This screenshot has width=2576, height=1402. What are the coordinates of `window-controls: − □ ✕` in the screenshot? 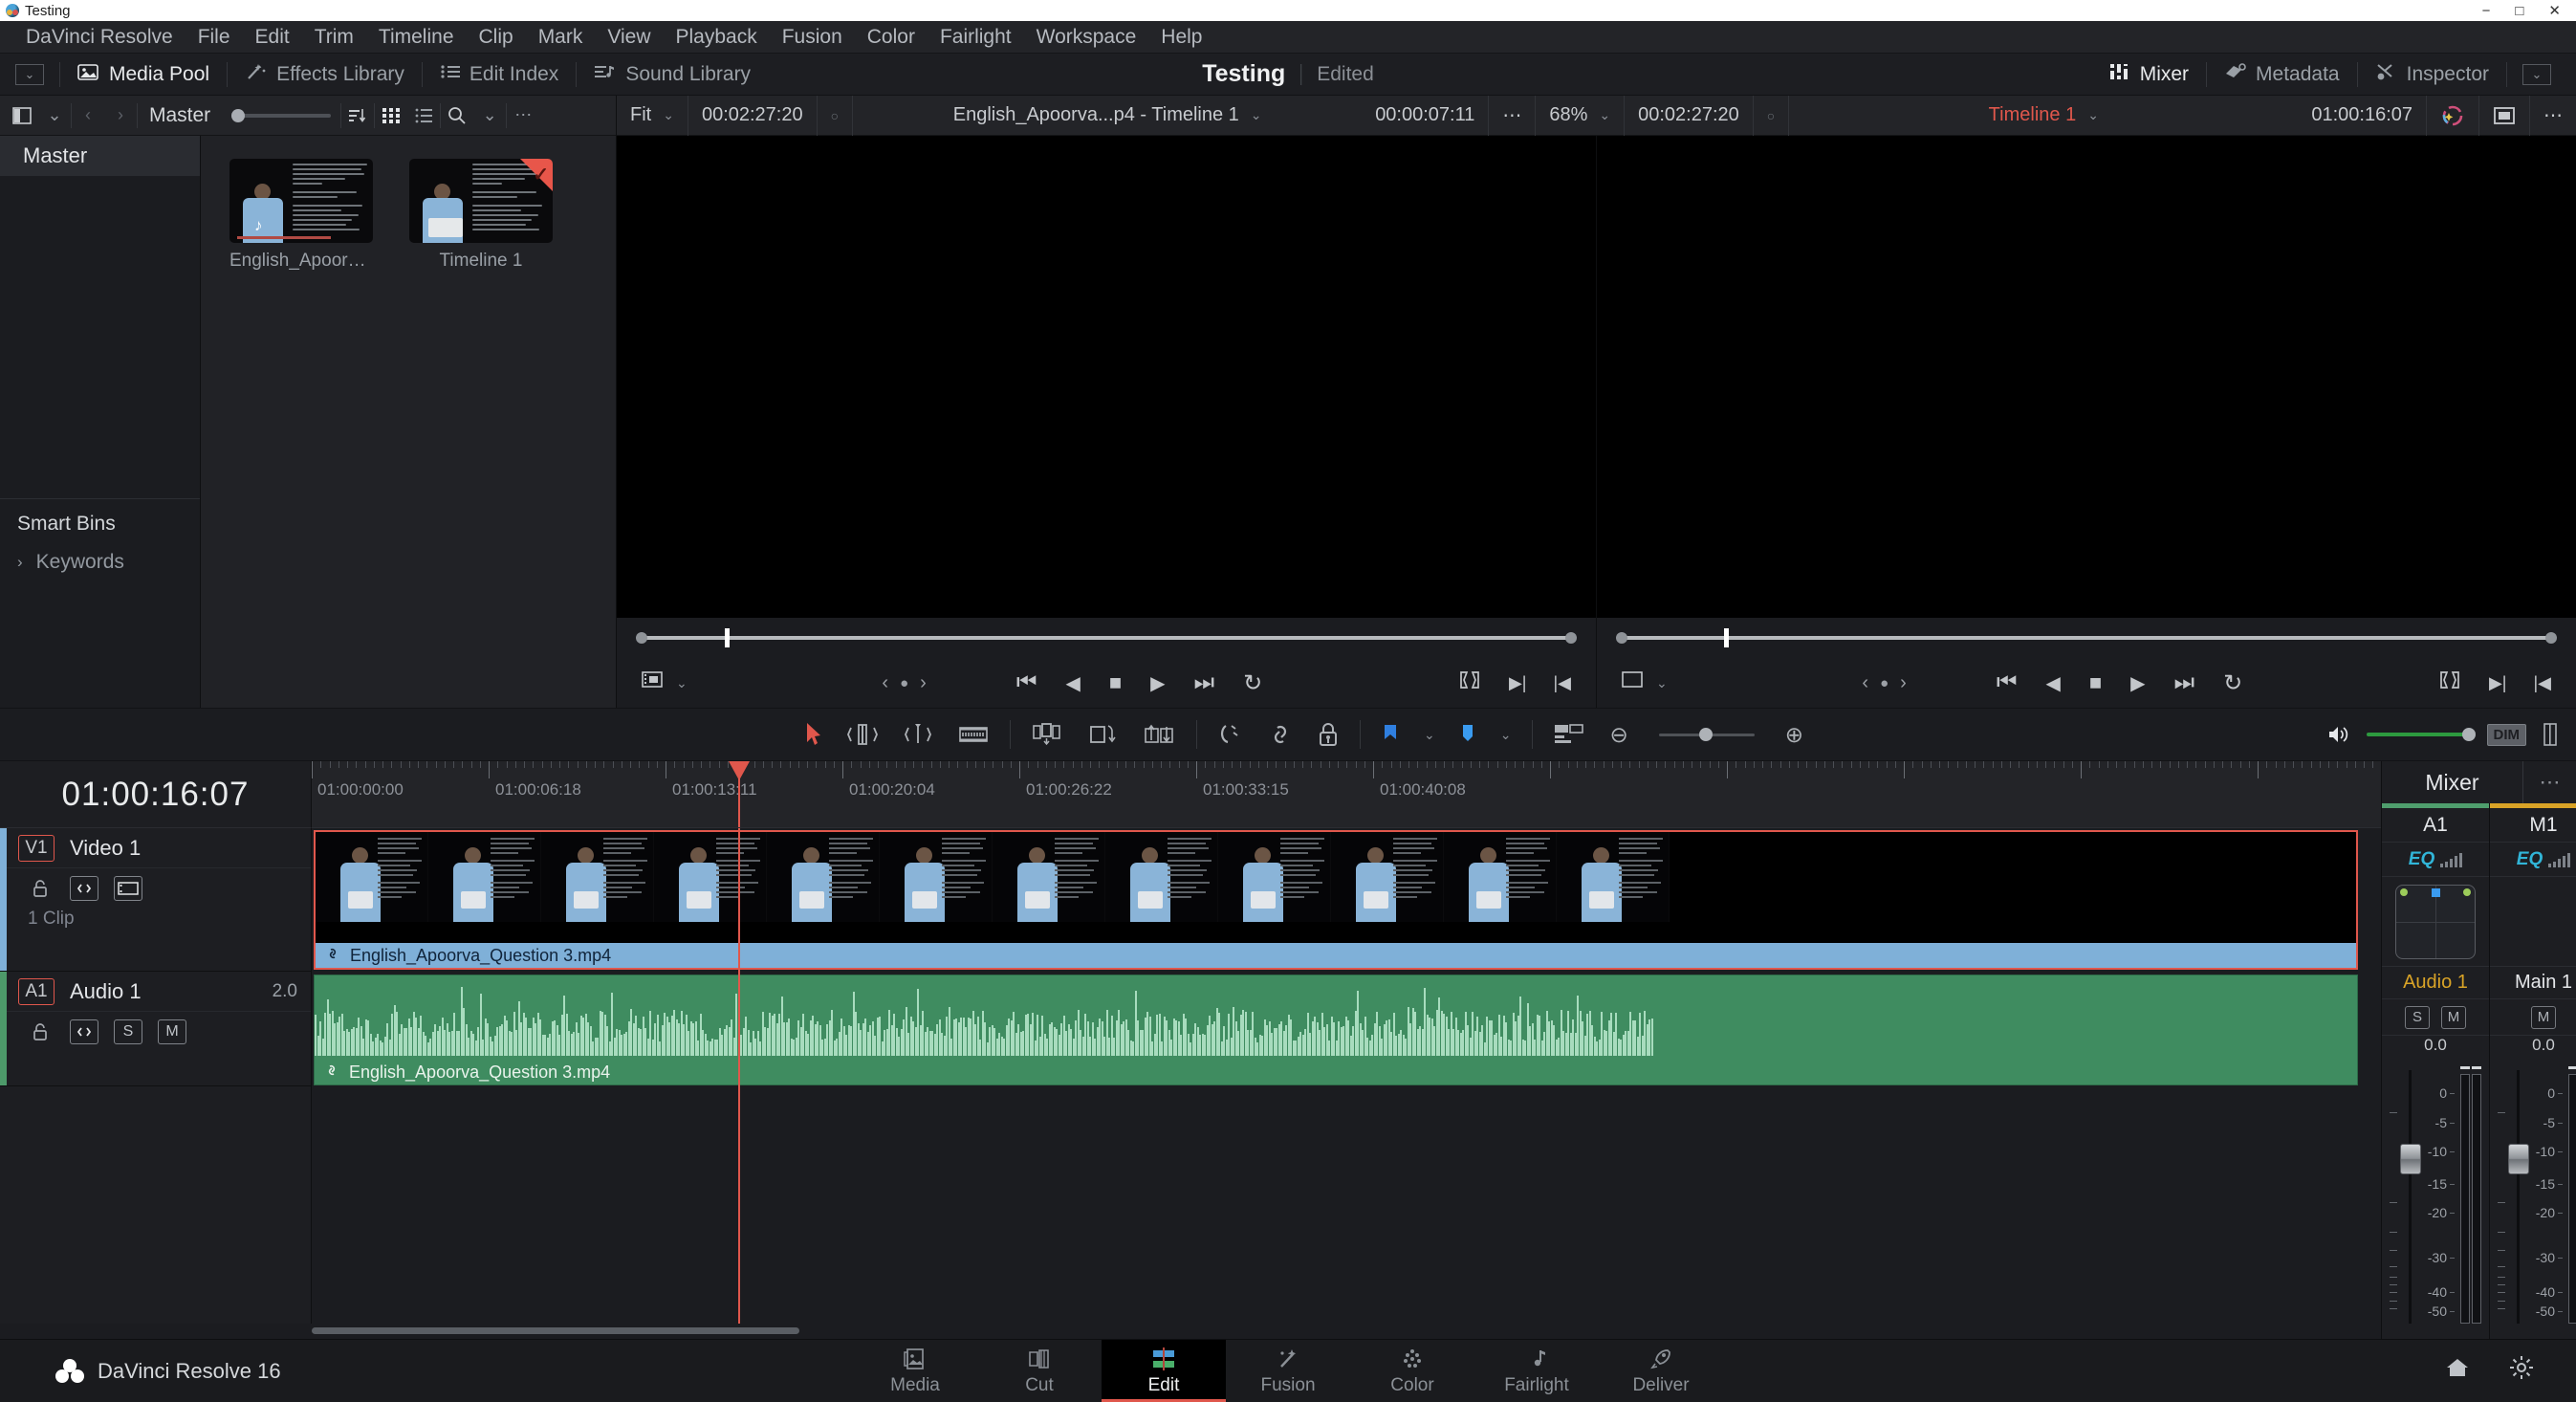 It's located at (2526, 11).